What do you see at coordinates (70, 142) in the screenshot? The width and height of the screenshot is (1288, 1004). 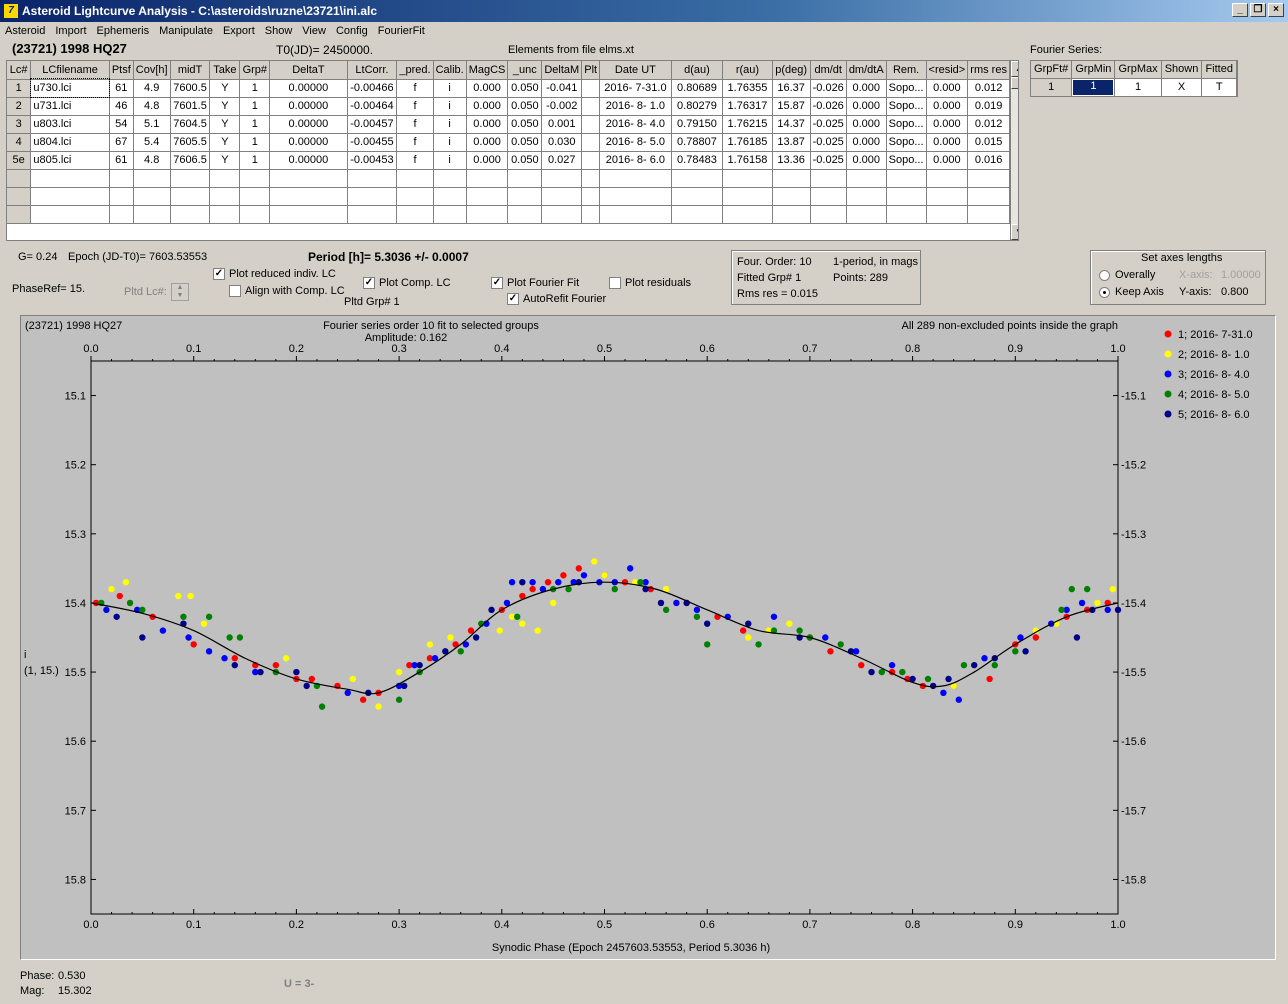 I see `table-cell: u804.lci` at bounding box center [70, 142].